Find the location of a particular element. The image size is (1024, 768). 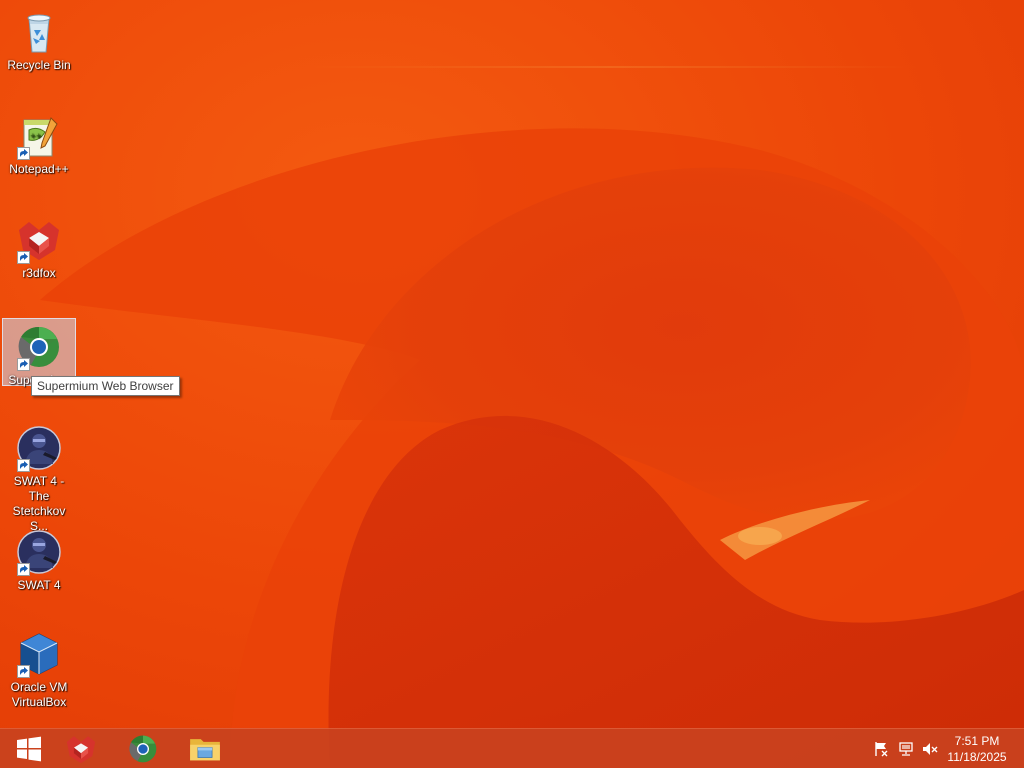

swat4-icon is located at coordinates (39, 552).